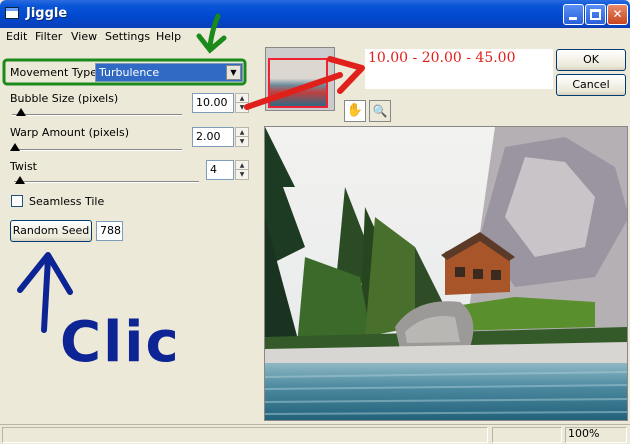 The width and height of the screenshot is (630, 444). Describe the element at coordinates (124, 72) in the screenshot. I see `green-highlight` at that location.